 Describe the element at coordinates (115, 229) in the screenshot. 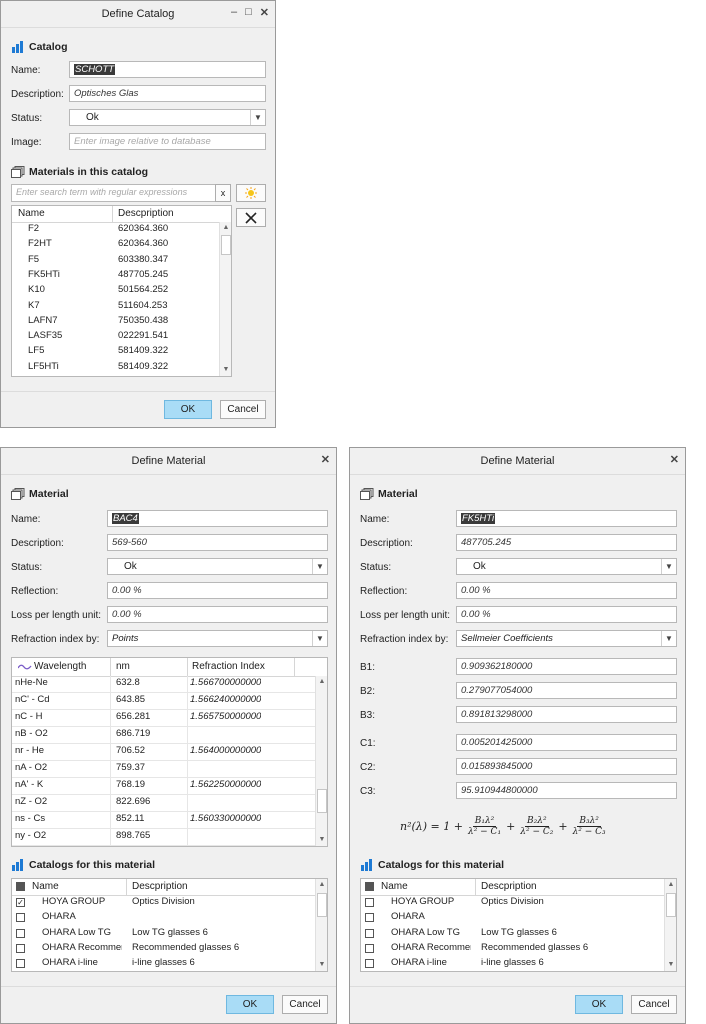

I see `table-row: F2 620364.360` at that location.